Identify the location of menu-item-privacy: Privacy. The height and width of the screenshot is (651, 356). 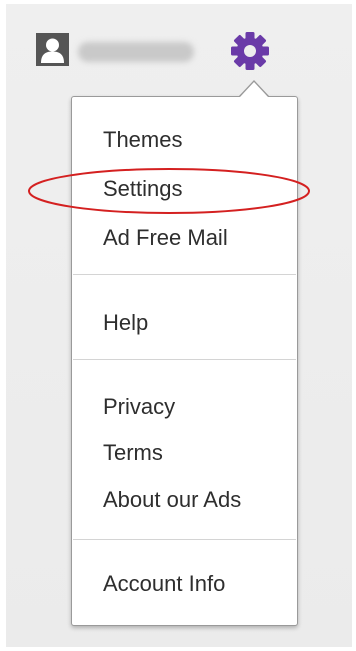
(139, 407).